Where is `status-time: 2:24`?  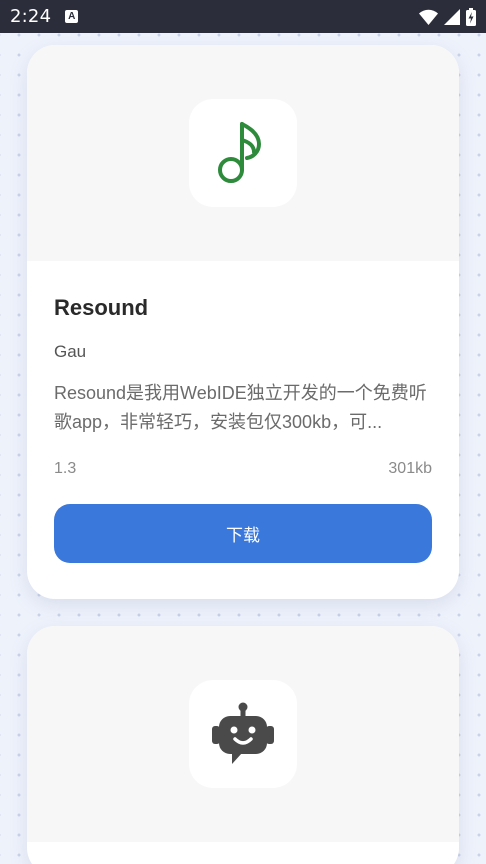 status-time: 2:24 is located at coordinates (31, 16).